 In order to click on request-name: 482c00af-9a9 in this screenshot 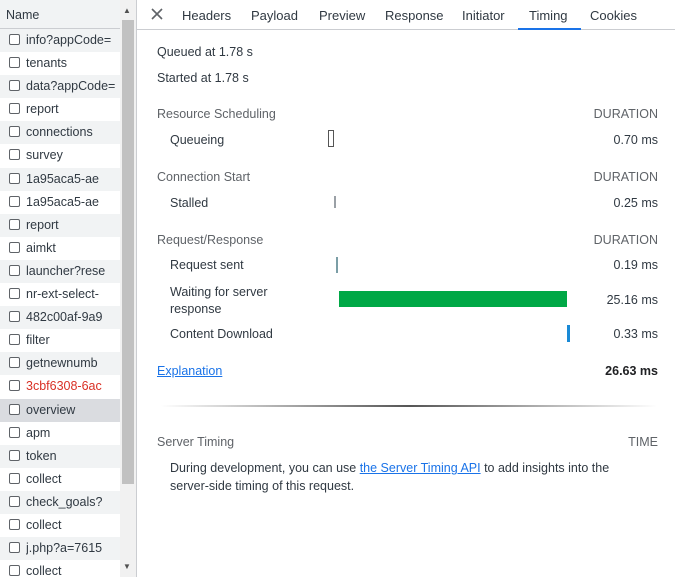, I will do `click(64, 317)`.